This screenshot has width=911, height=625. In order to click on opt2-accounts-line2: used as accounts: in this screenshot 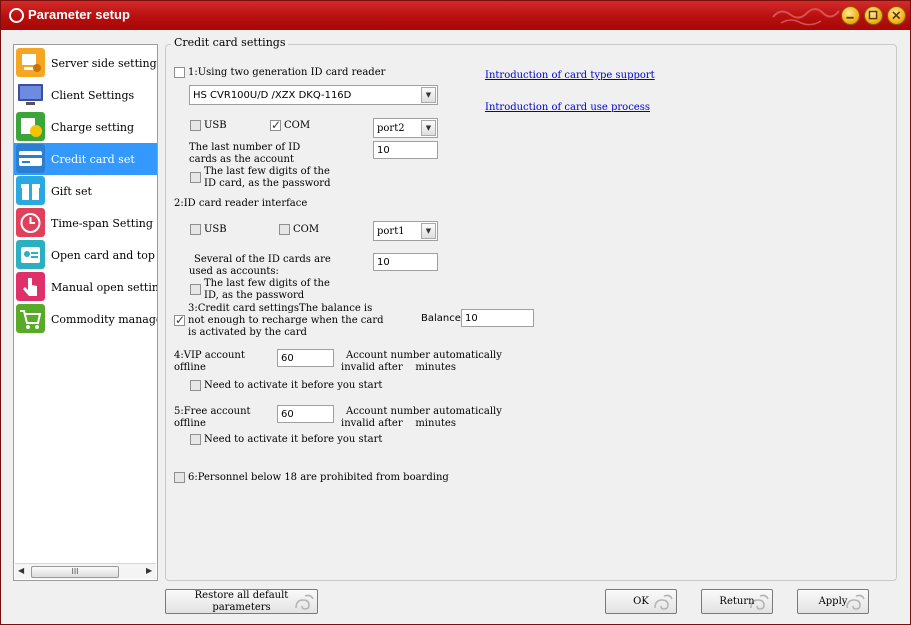, I will do `click(234, 271)`.